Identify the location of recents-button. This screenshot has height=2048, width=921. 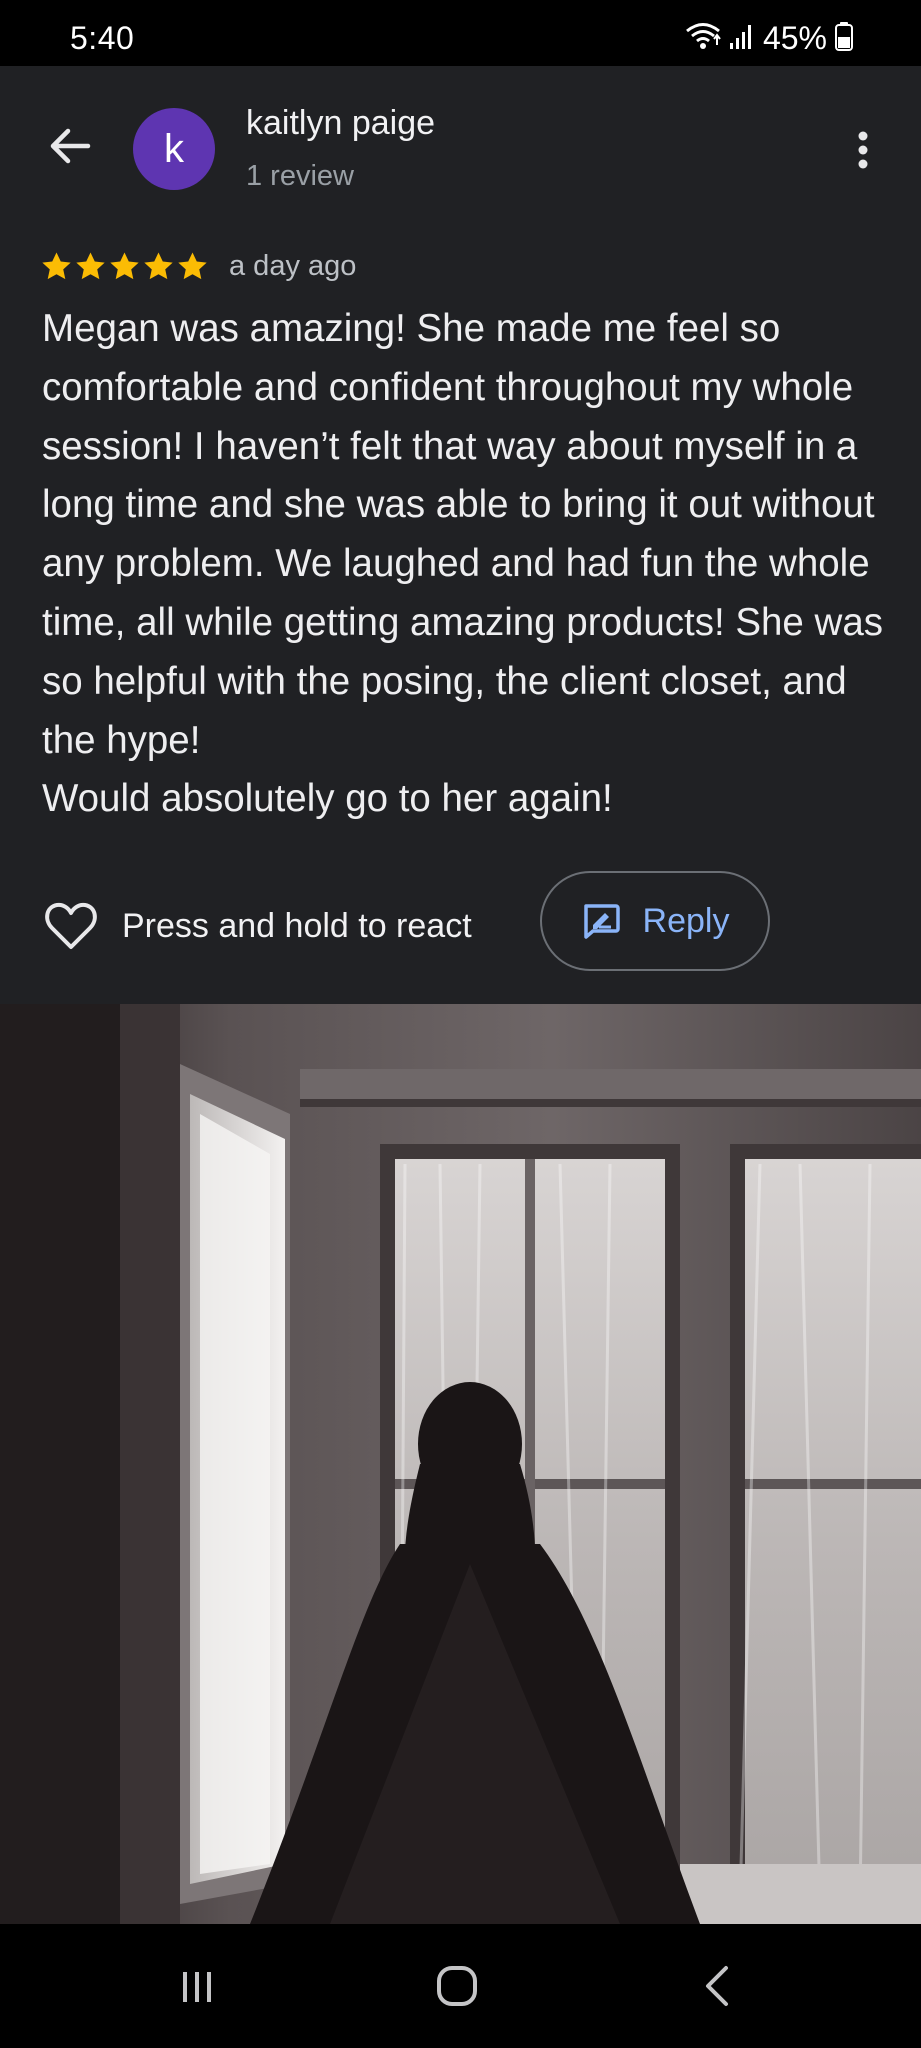
(197, 1986).